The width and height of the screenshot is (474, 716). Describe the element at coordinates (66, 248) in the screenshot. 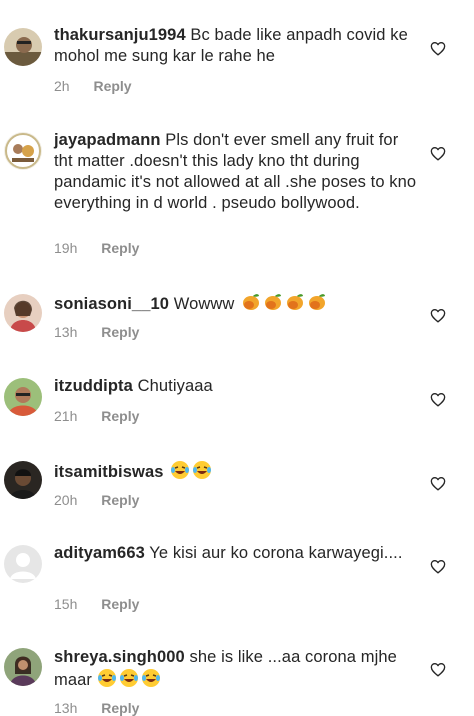

I see `comment-timestamp: 19h` at that location.